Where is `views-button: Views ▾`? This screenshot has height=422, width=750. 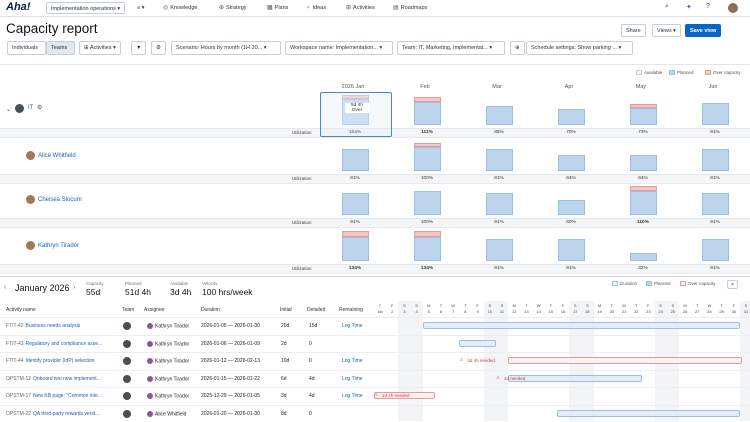 views-button: Views ▾ is located at coordinates (666, 30).